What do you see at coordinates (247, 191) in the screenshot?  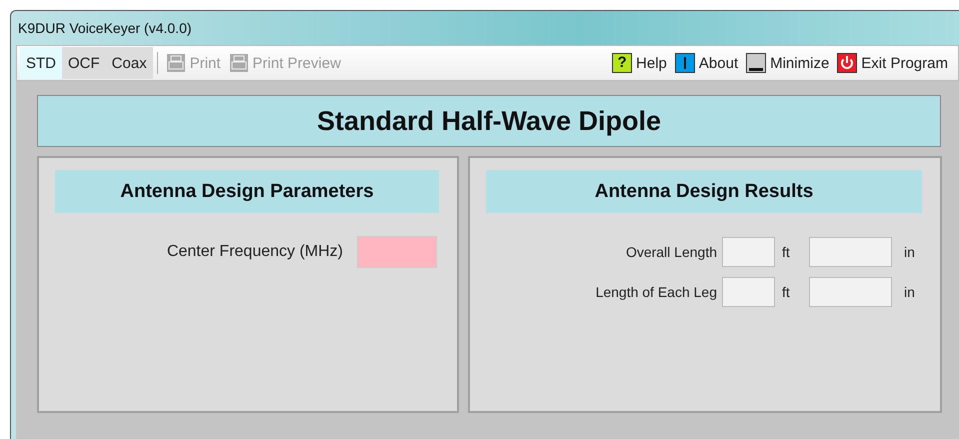 I see `panel-header: Antenna Design Parameters` at bounding box center [247, 191].